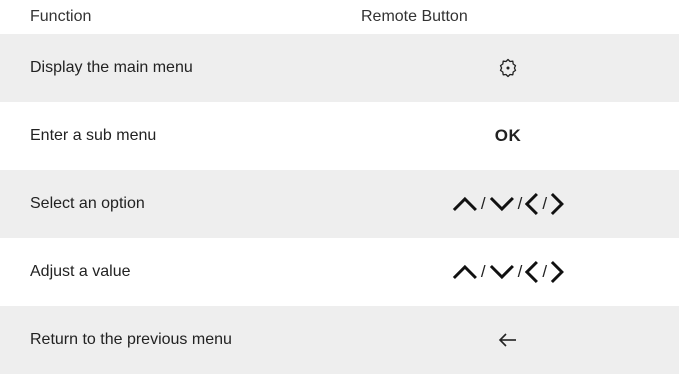 The width and height of the screenshot is (679, 381). I want to click on back-arrow-icon, so click(508, 340).